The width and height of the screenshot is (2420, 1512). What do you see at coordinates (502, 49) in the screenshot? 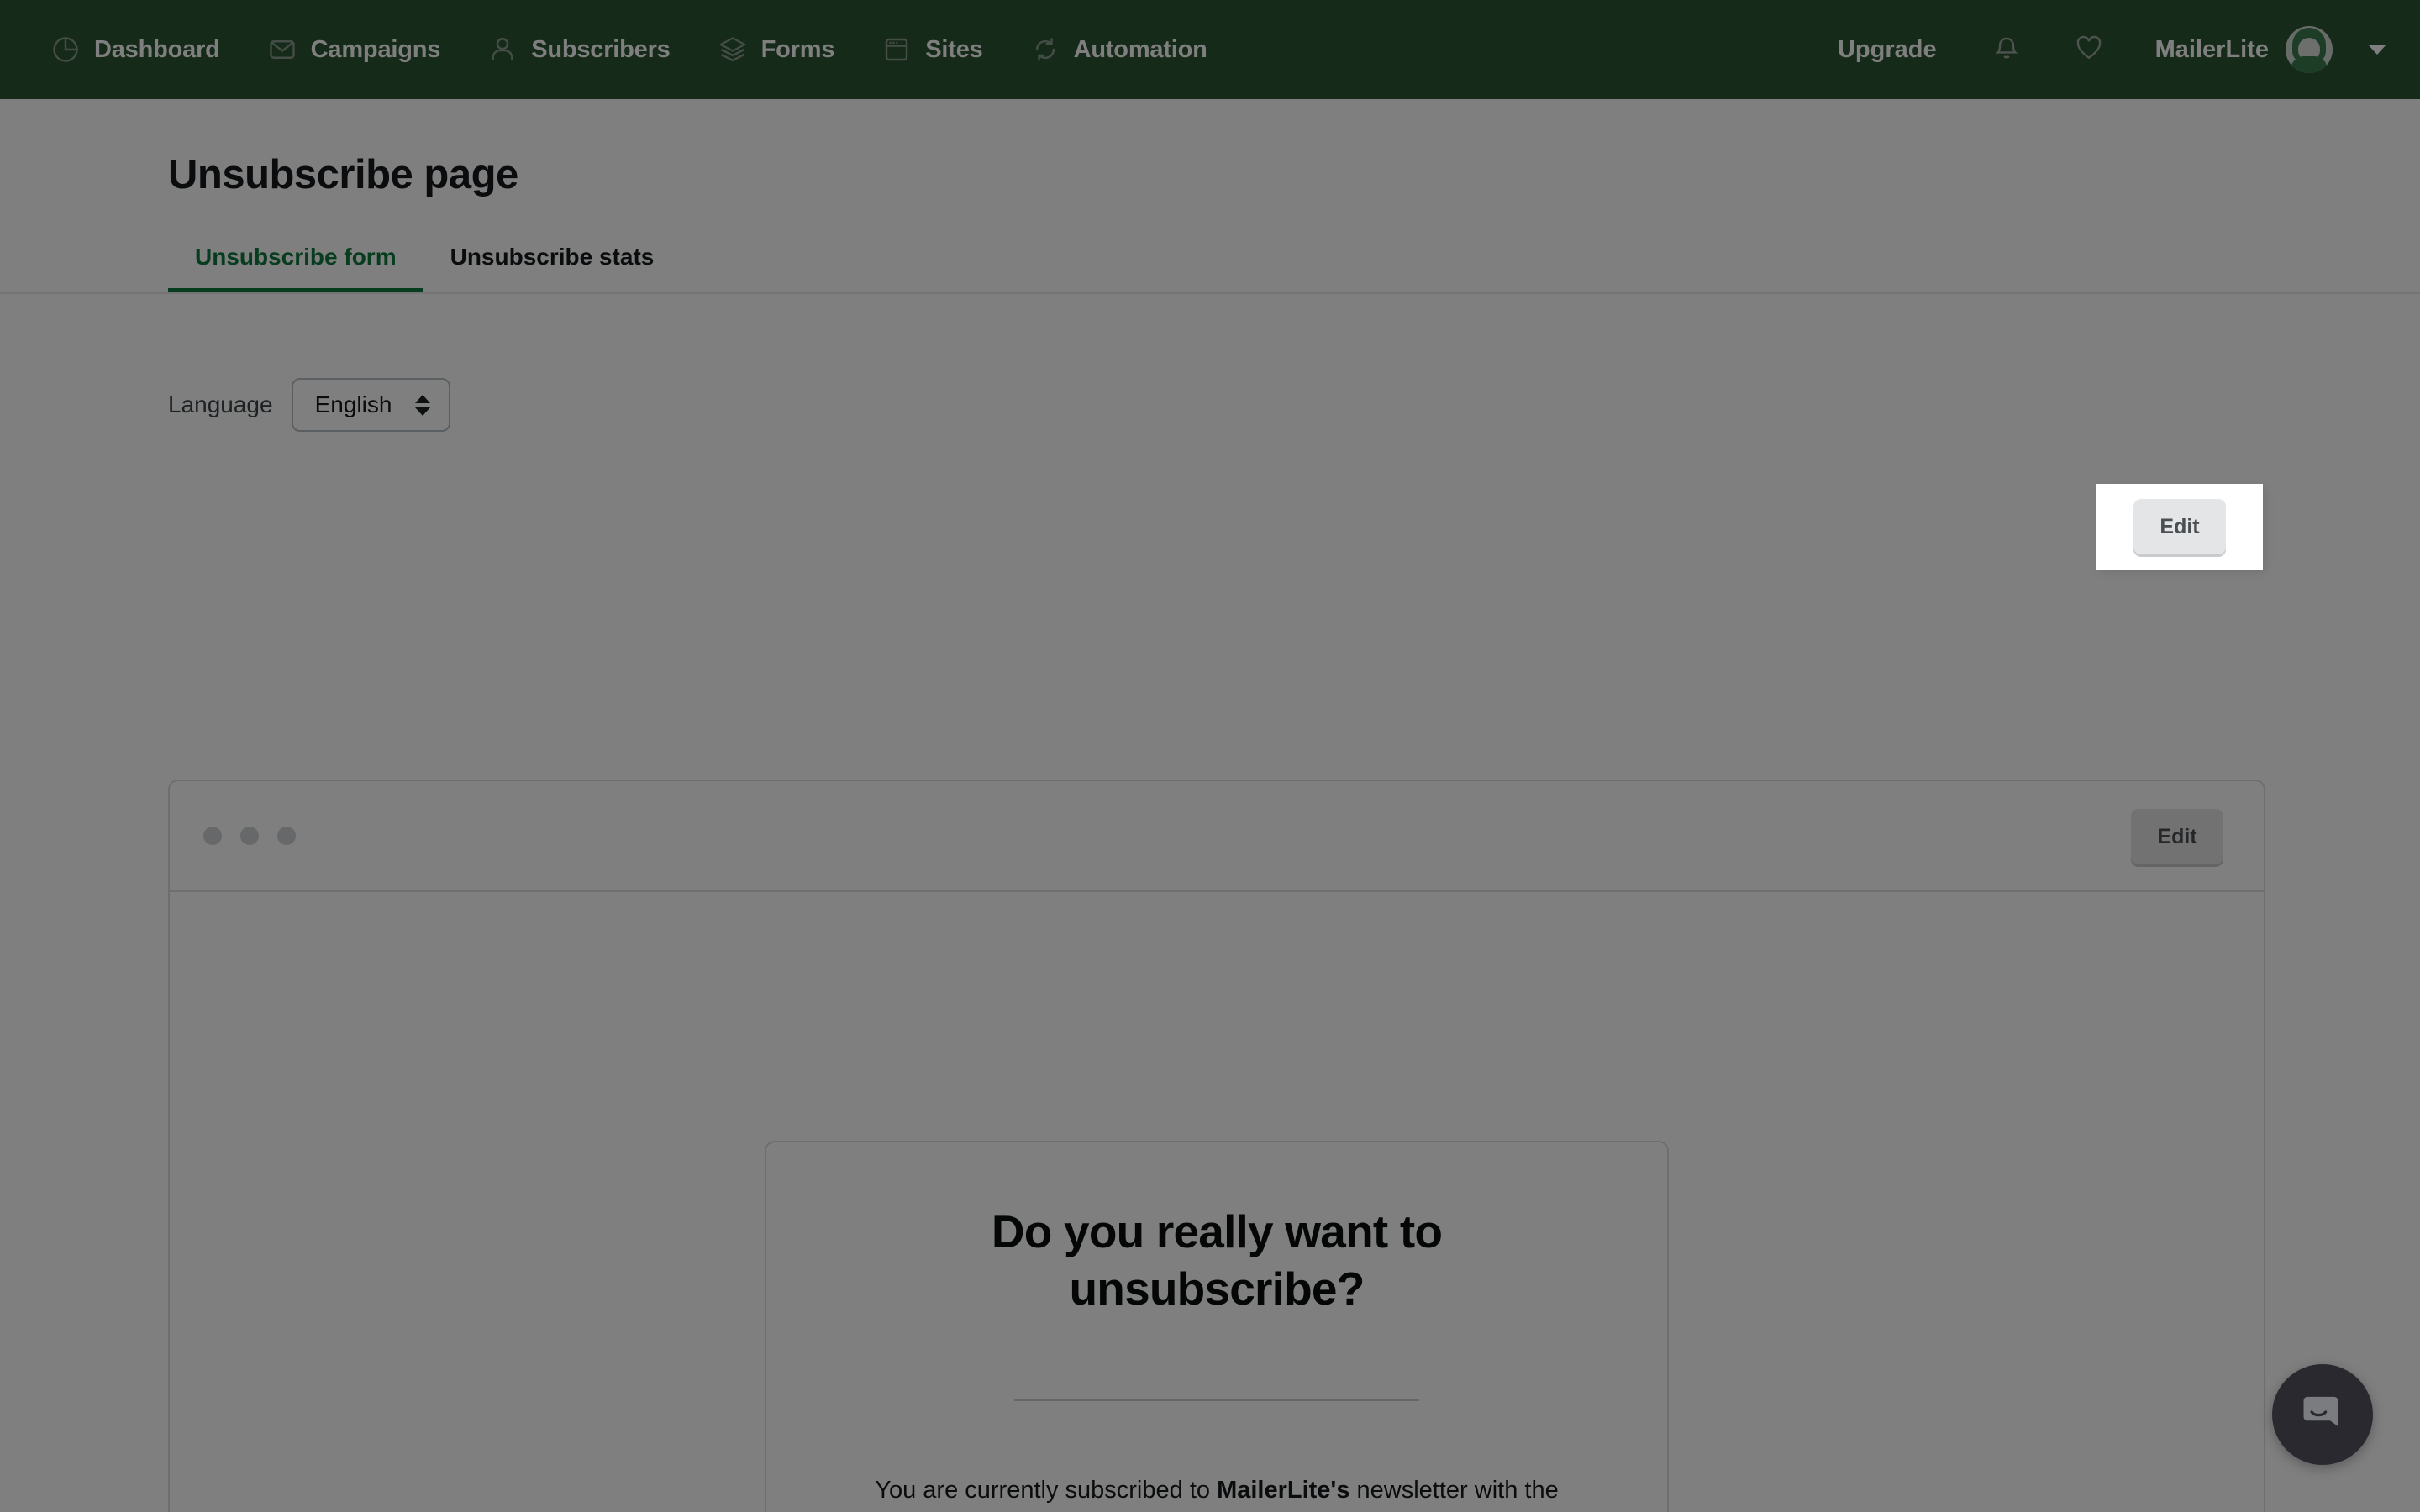
I see `person-icon` at bounding box center [502, 49].